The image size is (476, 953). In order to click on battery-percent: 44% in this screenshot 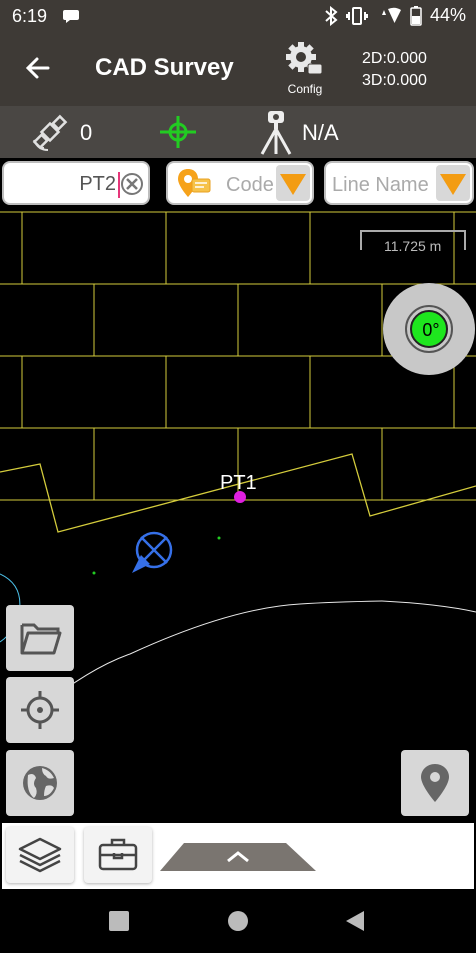, I will do `click(447, 15)`.